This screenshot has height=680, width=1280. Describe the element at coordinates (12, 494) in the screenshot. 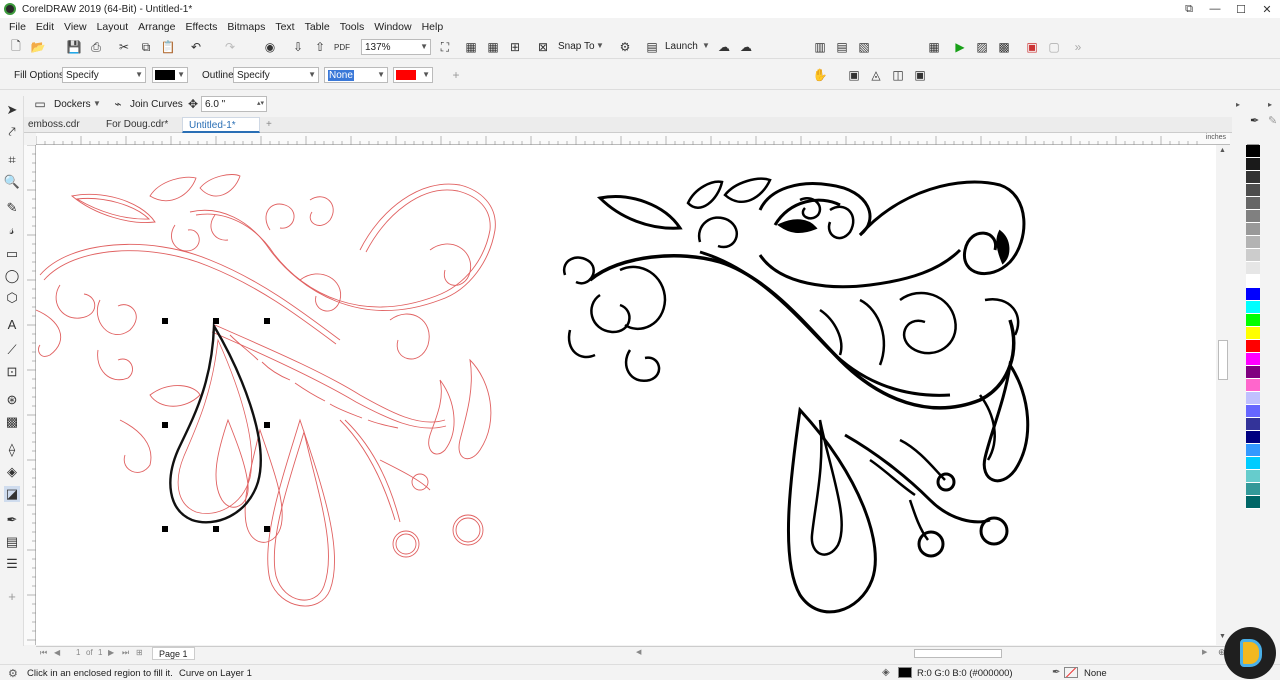

I see `smart-fill-tool-icon: ◪` at that location.